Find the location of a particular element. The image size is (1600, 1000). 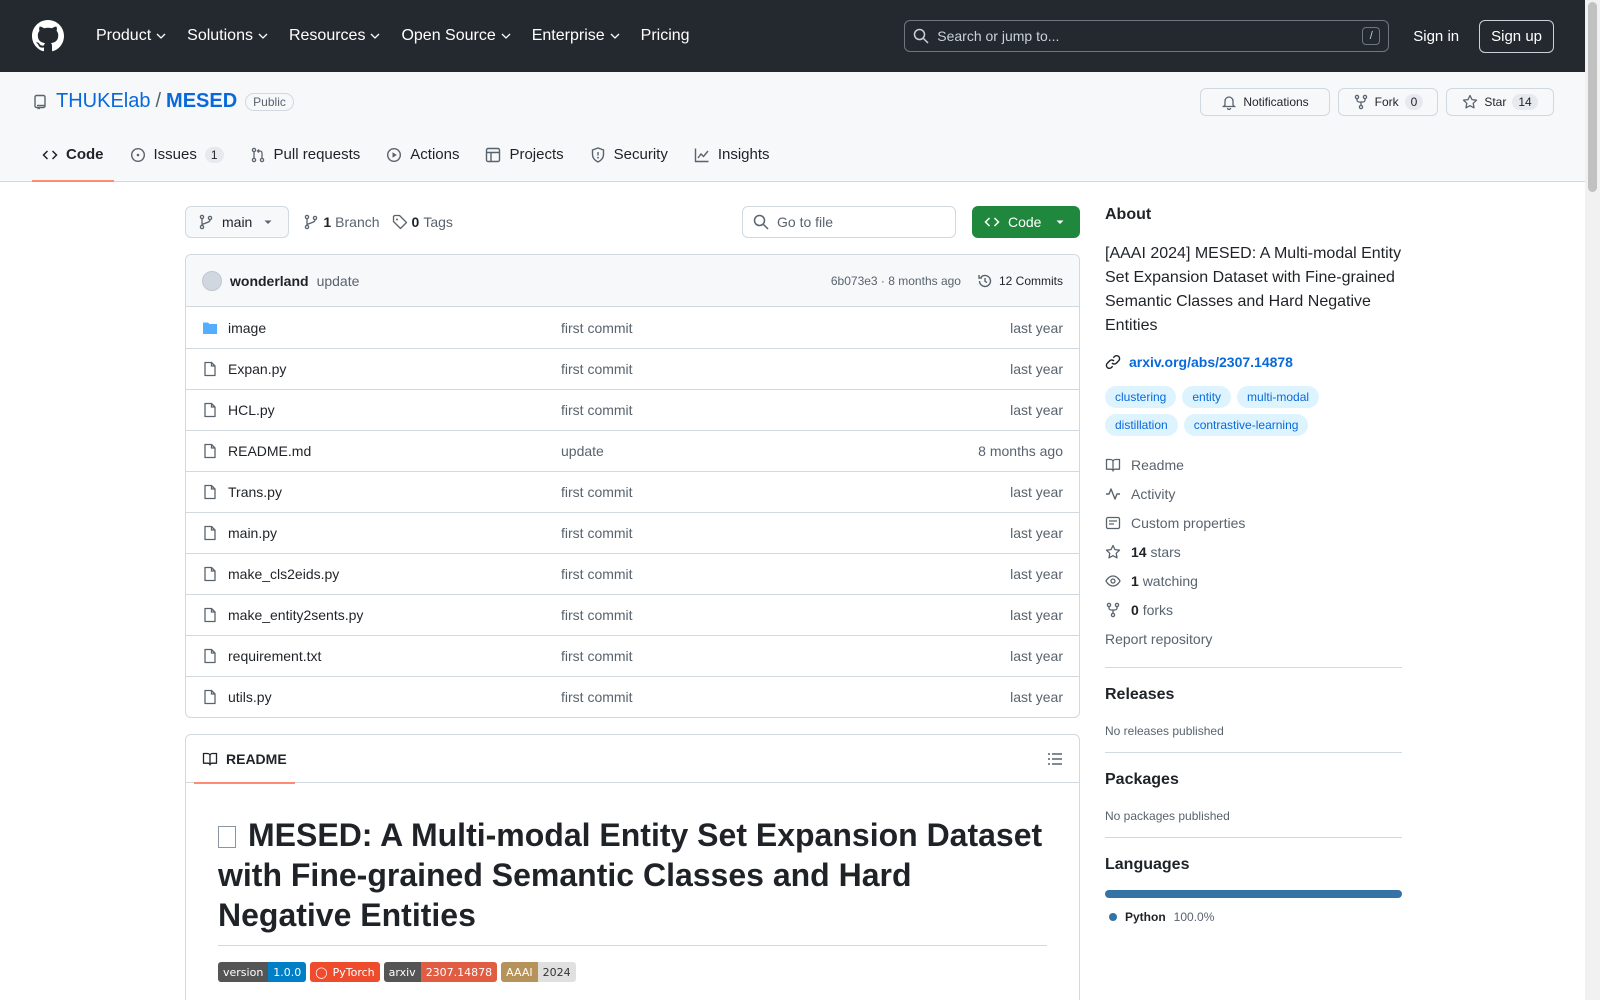

file-name-link: Expan.py is located at coordinates (394, 369).